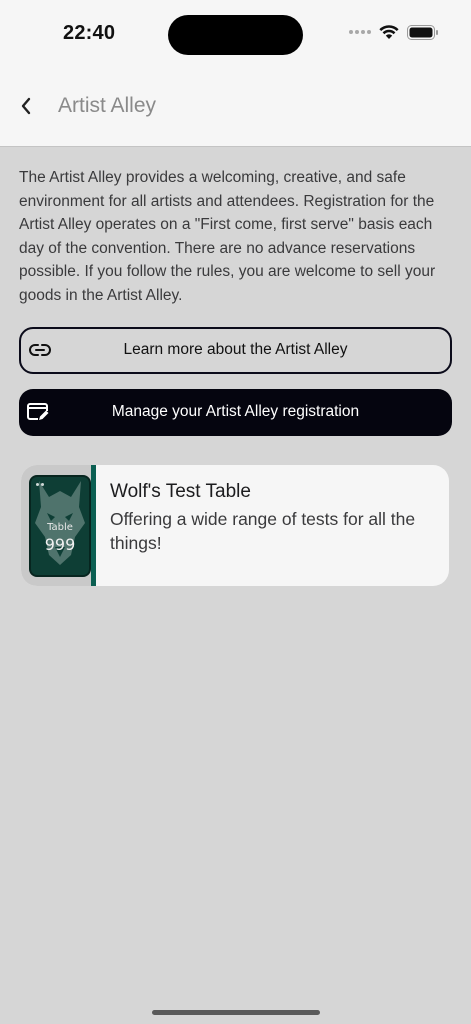  What do you see at coordinates (60, 544) in the screenshot?
I see `thumbnail-table-number: 999` at bounding box center [60, 544].